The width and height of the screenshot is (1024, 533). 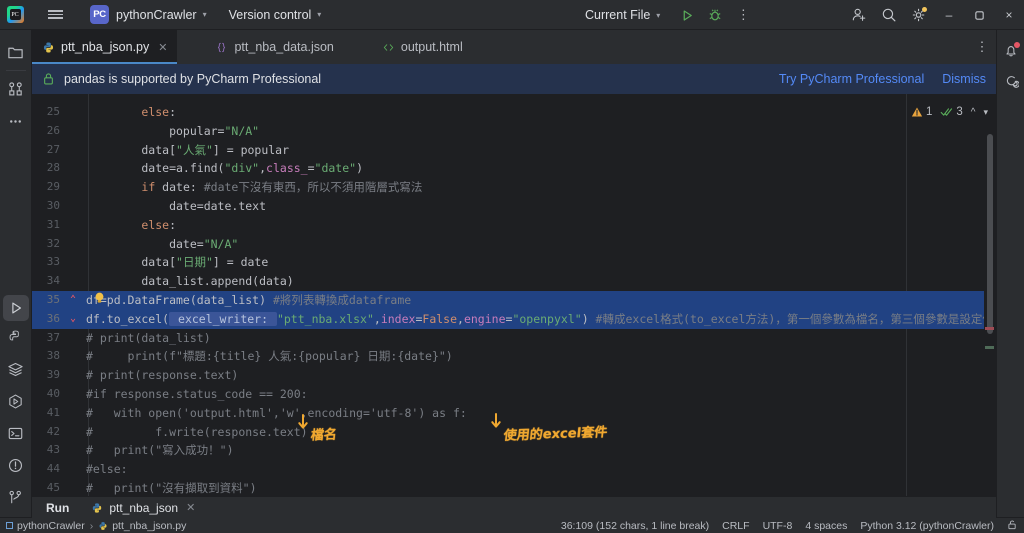 What do you see at coordinates (826, 526) in the screenshot?
I see `indent-setting: 4 spaces` at bounding box center [826, 526].